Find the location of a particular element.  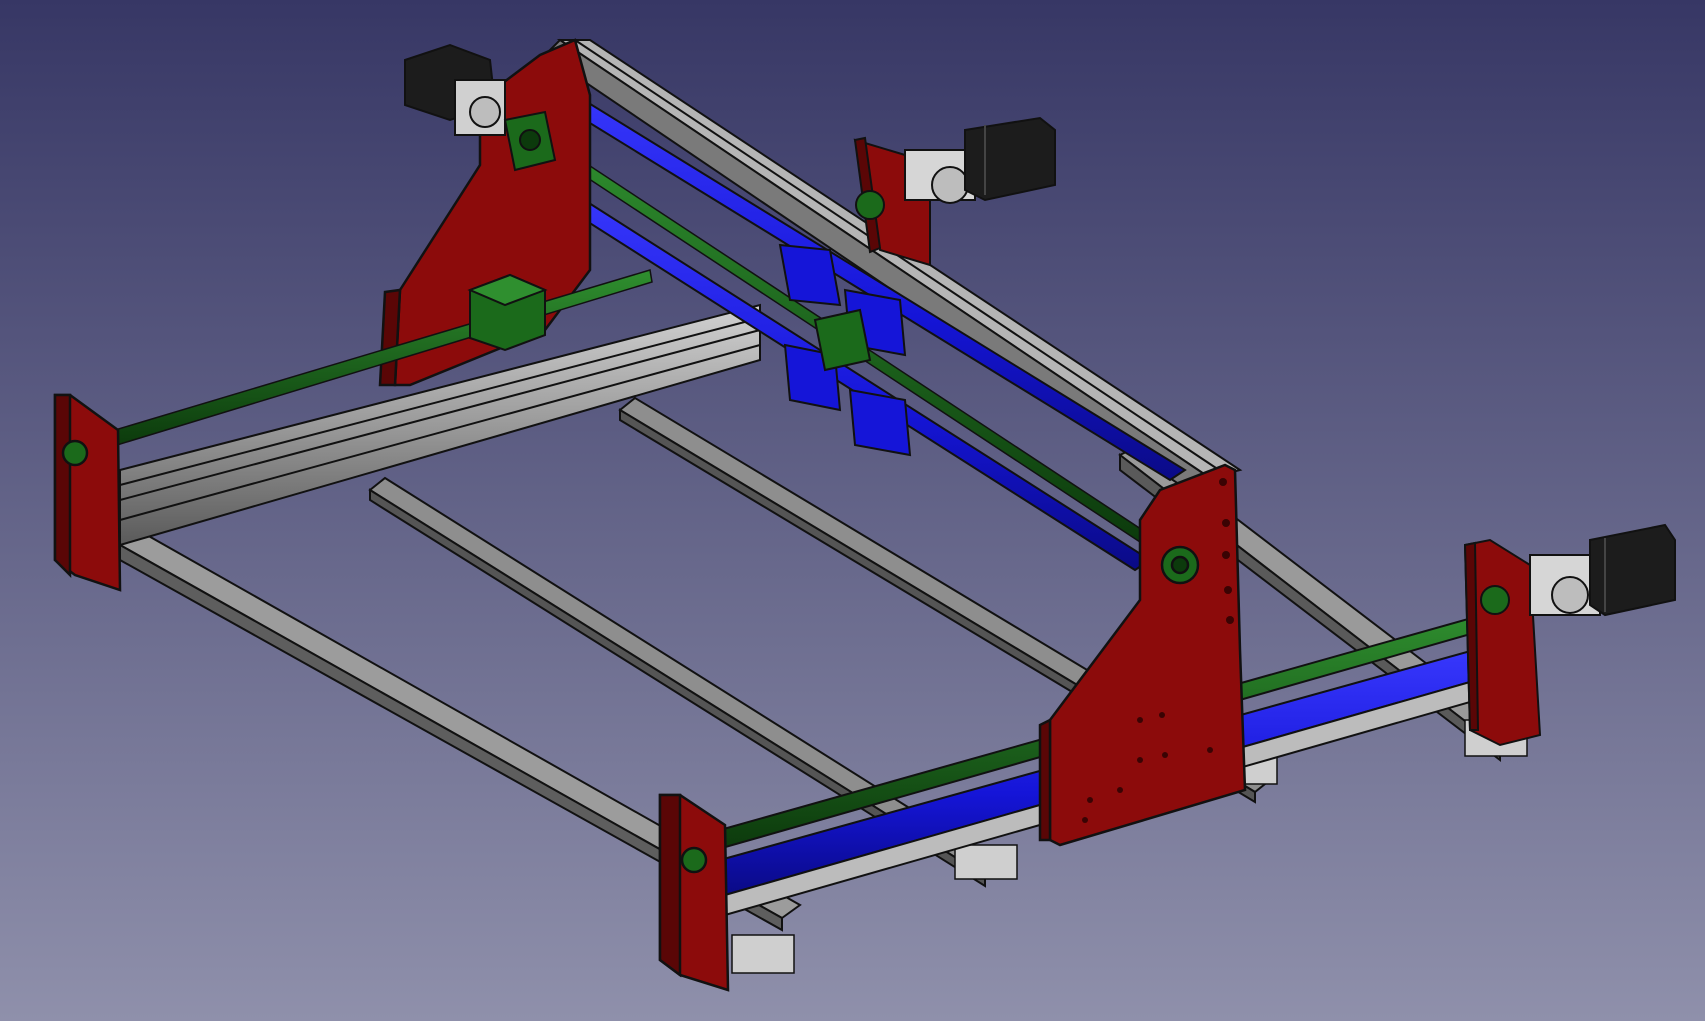

tslot-profile-middle is located at coordinates (986, 862).